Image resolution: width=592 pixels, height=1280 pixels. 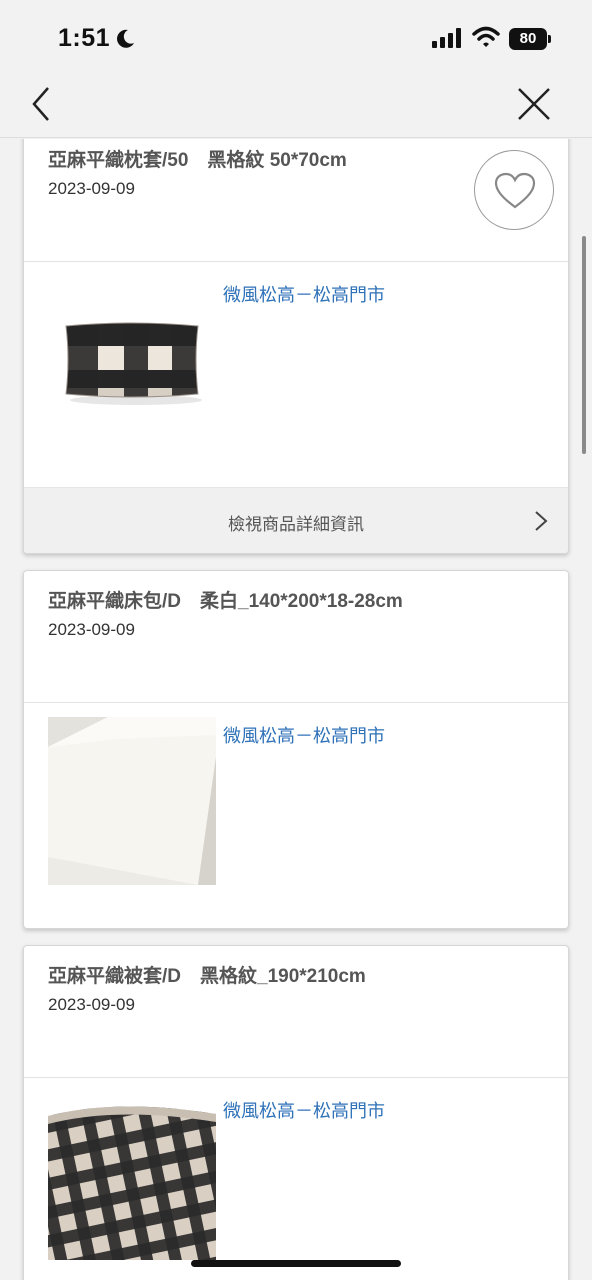 I want to click on view-details-button: 檢視商品詳細資訊, so click(x=296, y=520).